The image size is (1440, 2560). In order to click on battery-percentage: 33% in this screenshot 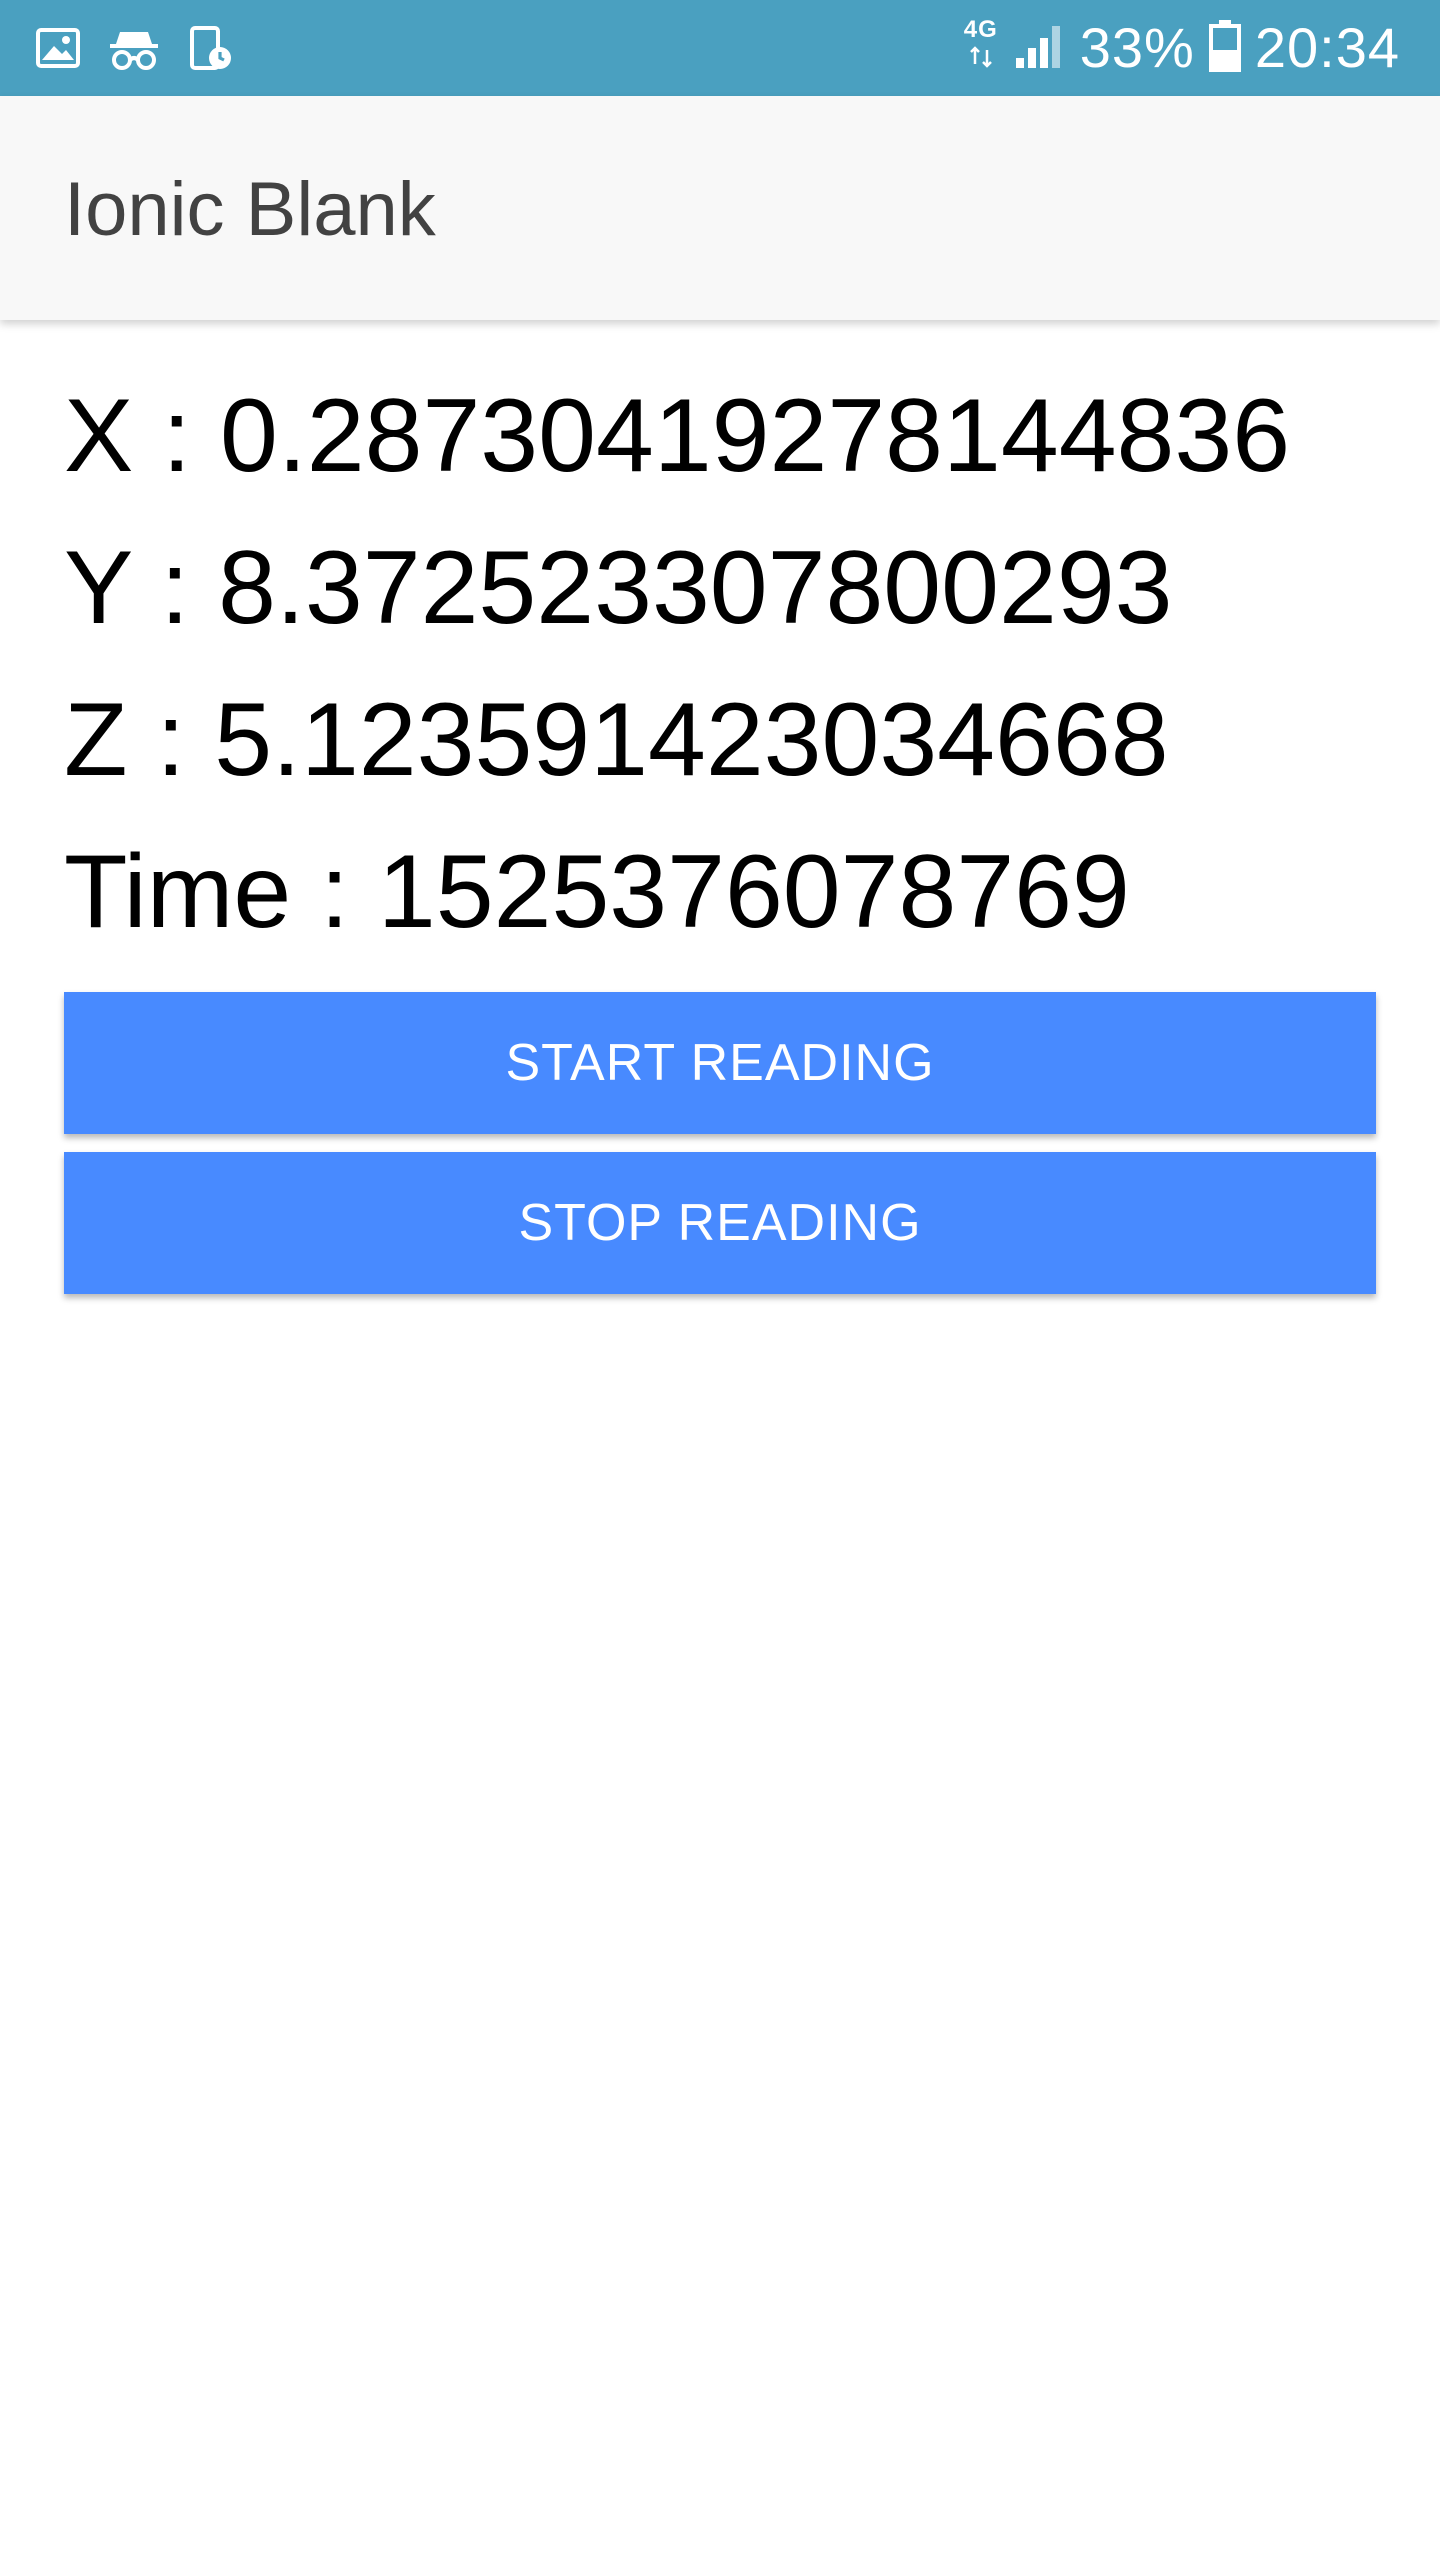, I will do `click(1137, 47)`.